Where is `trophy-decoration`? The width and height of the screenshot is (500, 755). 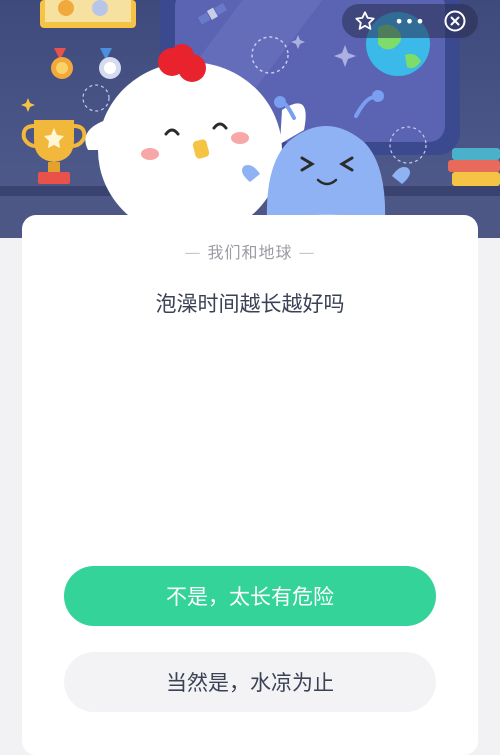
trophy-decoration is located at coordinates (54, 141).